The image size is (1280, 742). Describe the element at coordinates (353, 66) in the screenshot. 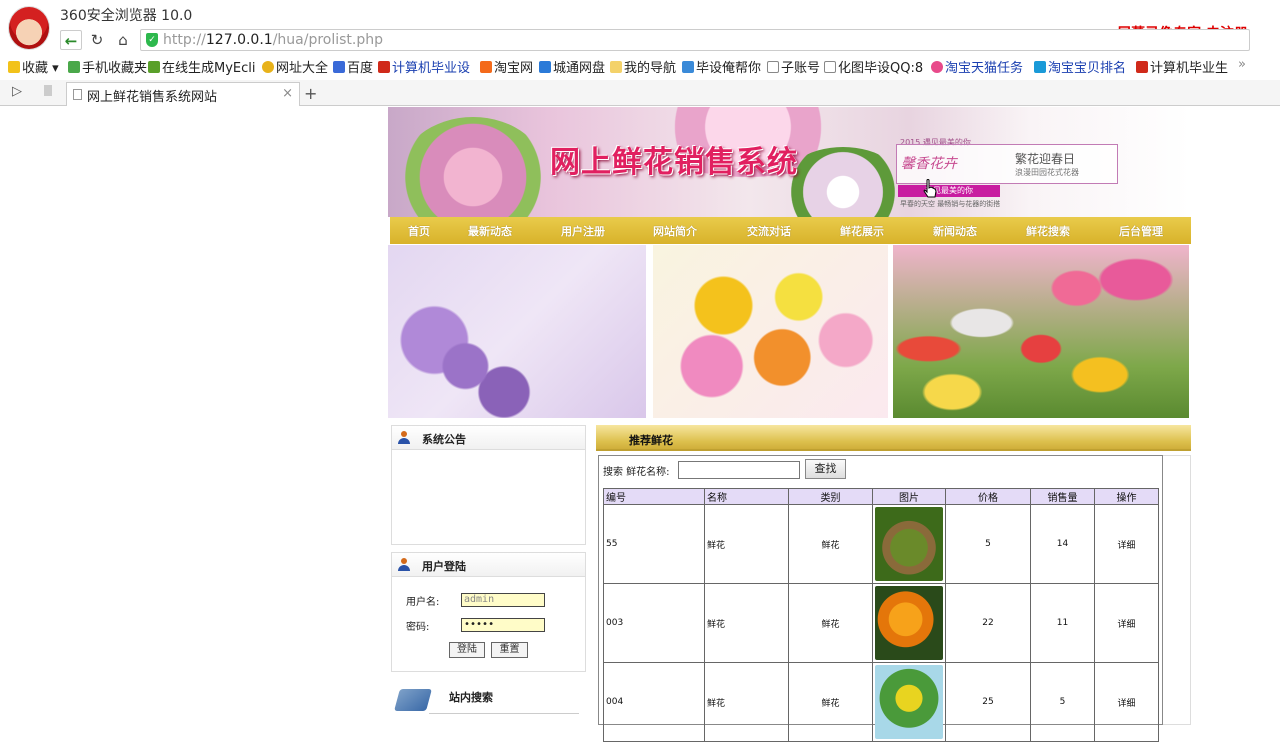

I see `bookmark-item: 百度` at that location.